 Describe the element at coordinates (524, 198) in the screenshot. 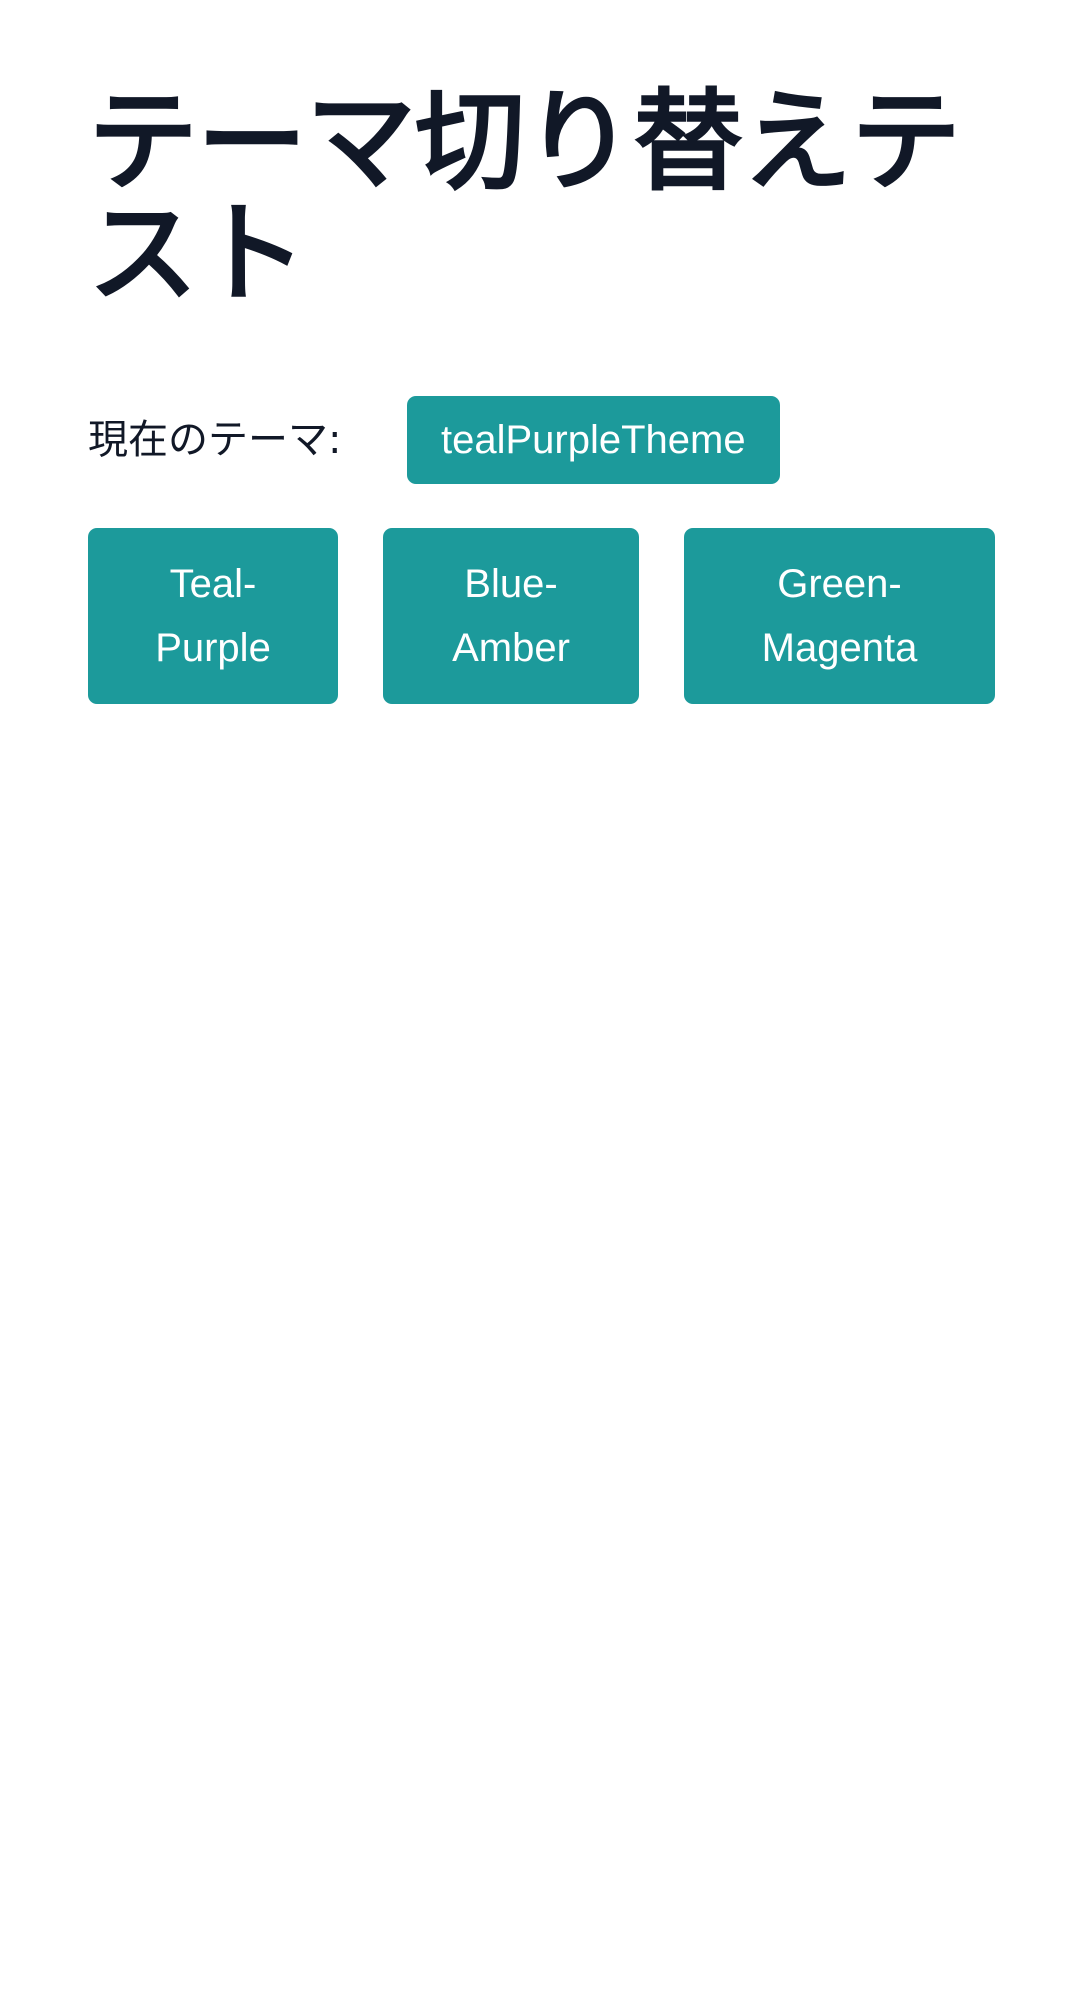

I see `page-title: テーマ切り替えテスト` at that location.